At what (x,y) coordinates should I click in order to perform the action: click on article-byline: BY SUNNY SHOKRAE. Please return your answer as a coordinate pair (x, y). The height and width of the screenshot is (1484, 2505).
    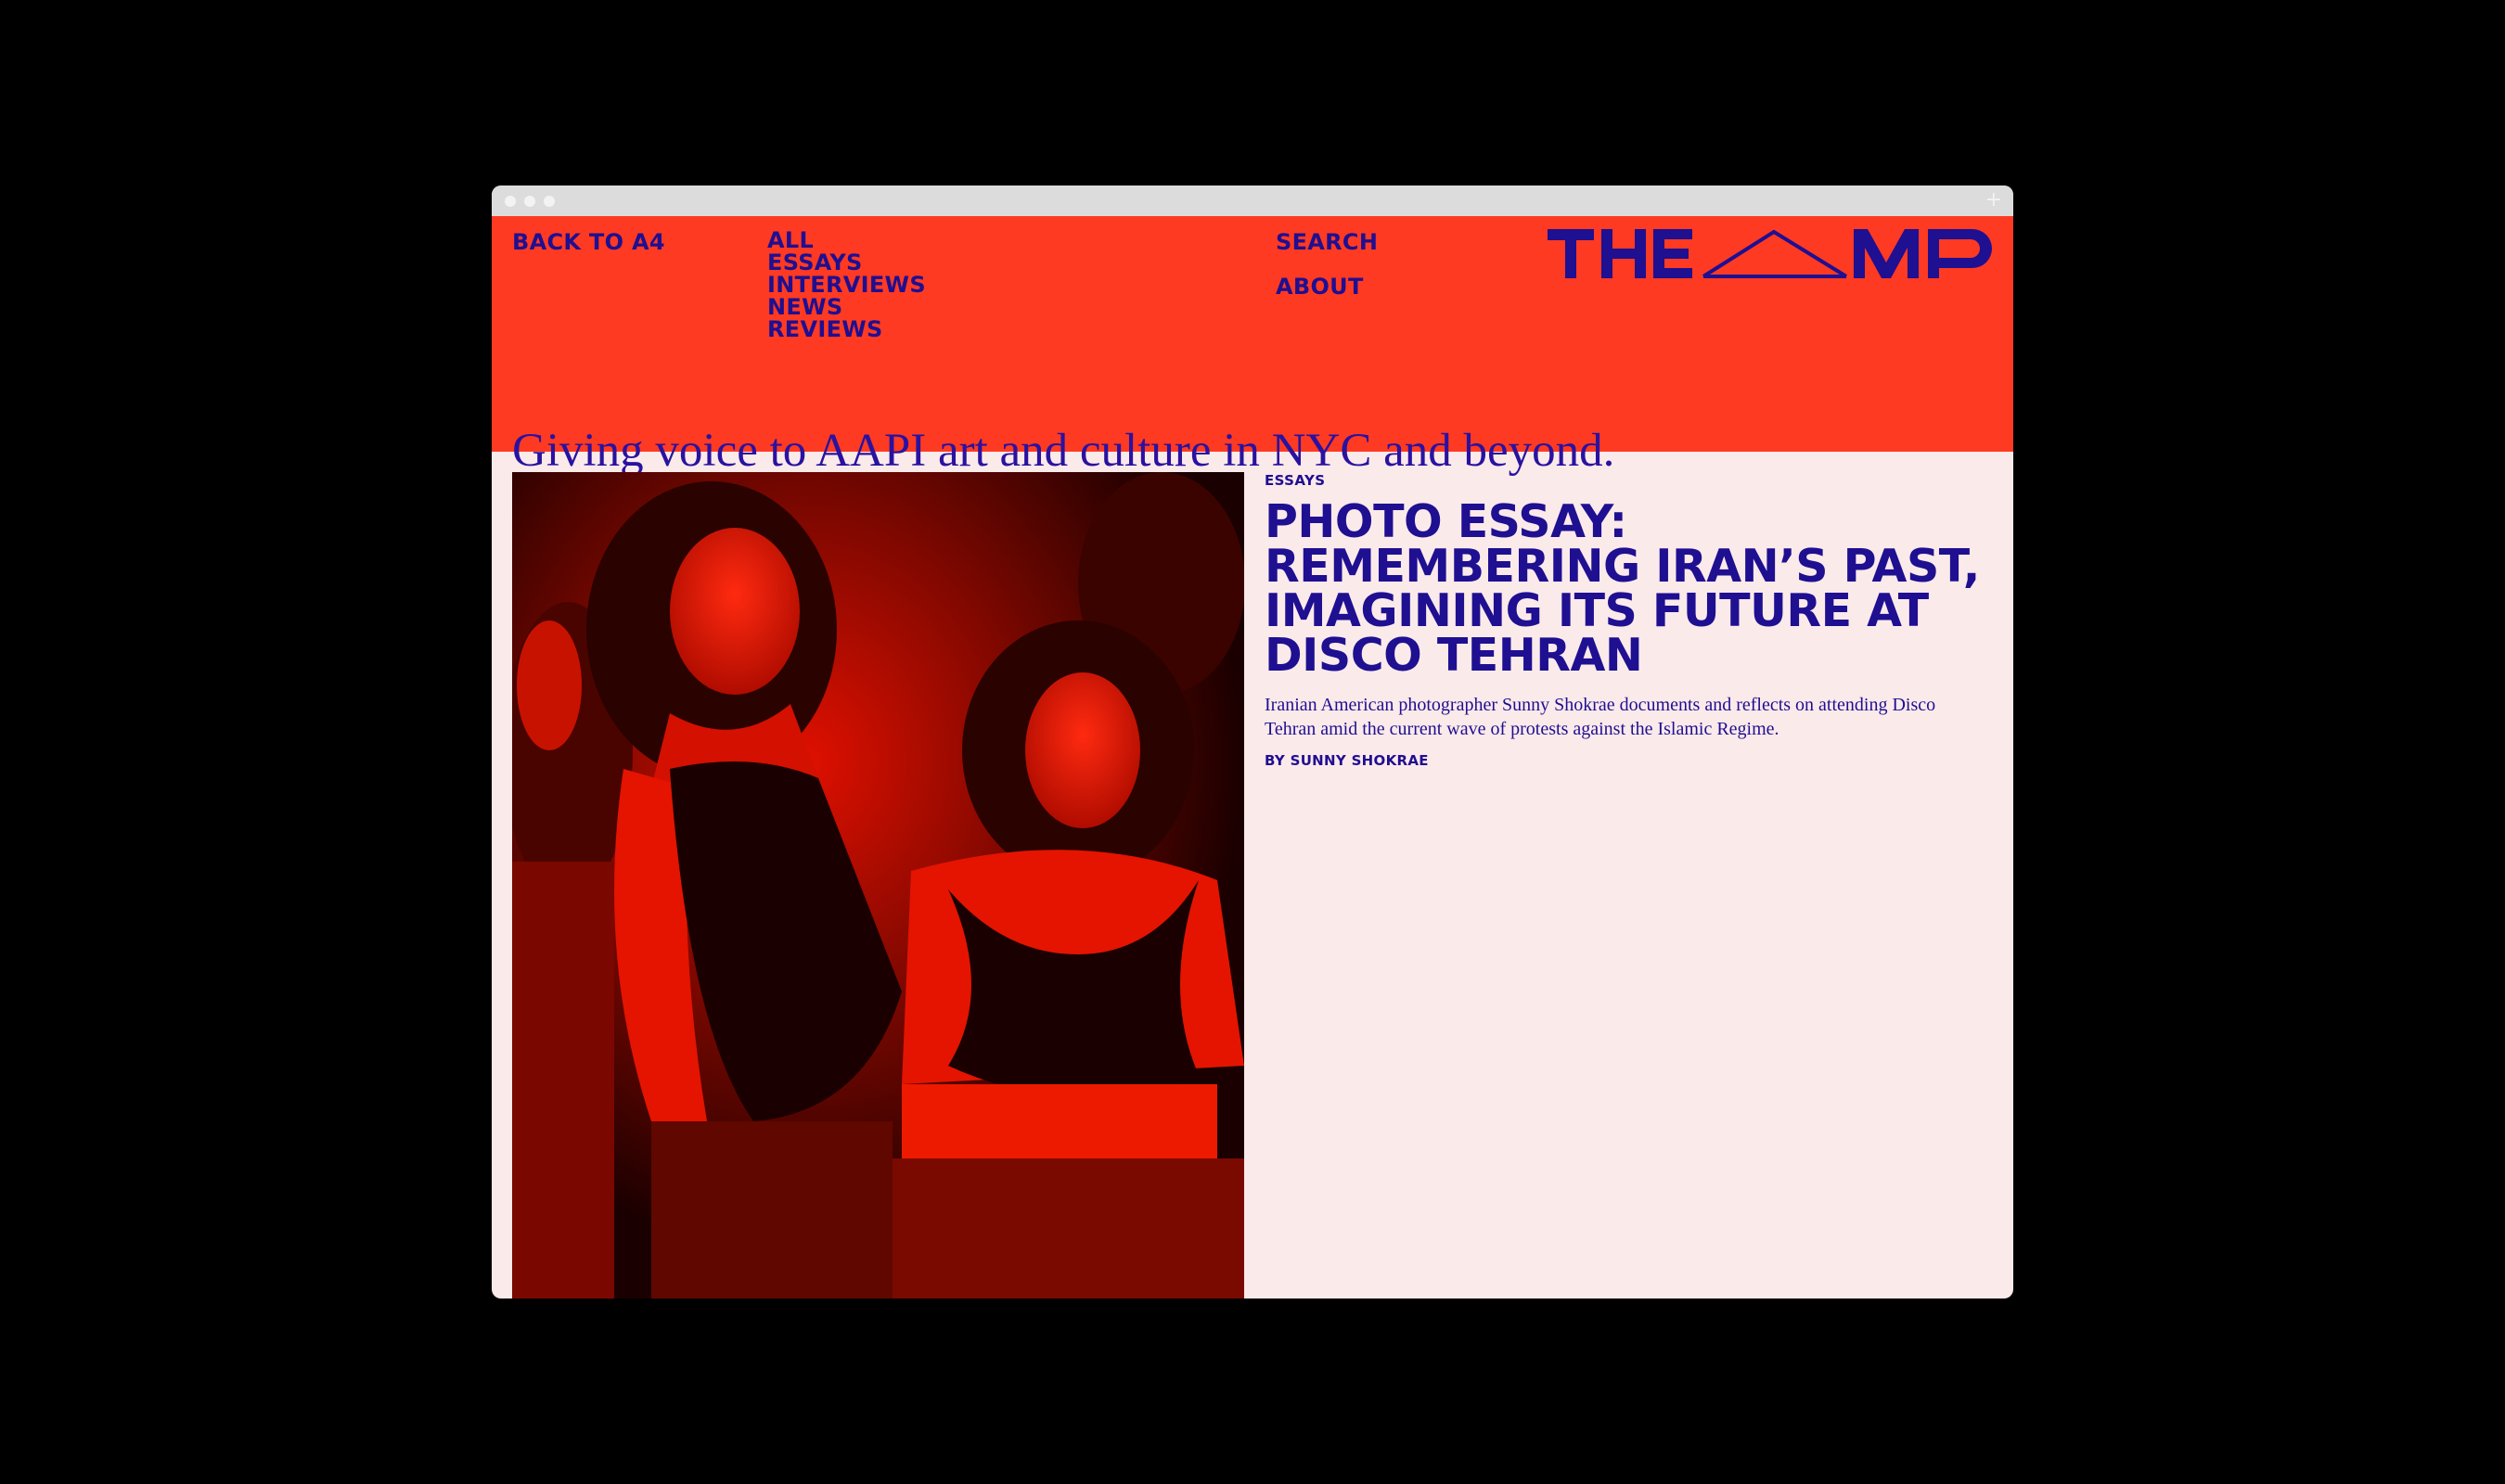
    Looking at the image, I should click on (1632, 760).